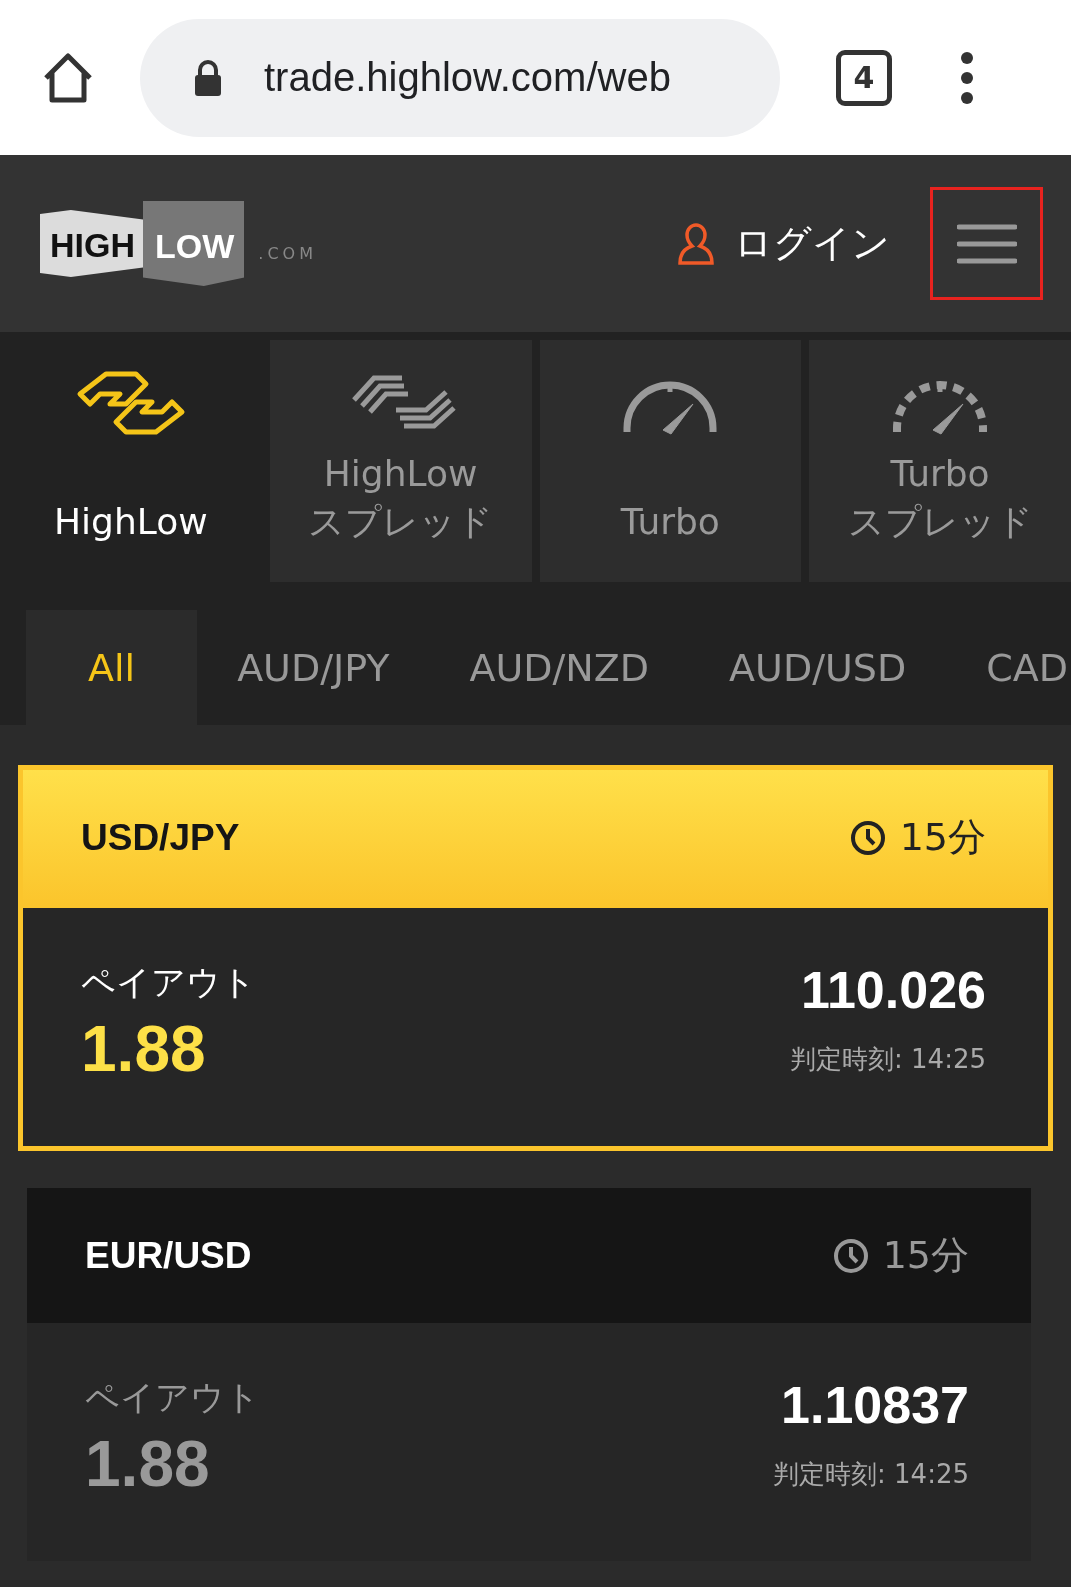  Describe the element at coordinates (287, 253) in the screenshot. I see `logo-suffix: .COM` at that location.